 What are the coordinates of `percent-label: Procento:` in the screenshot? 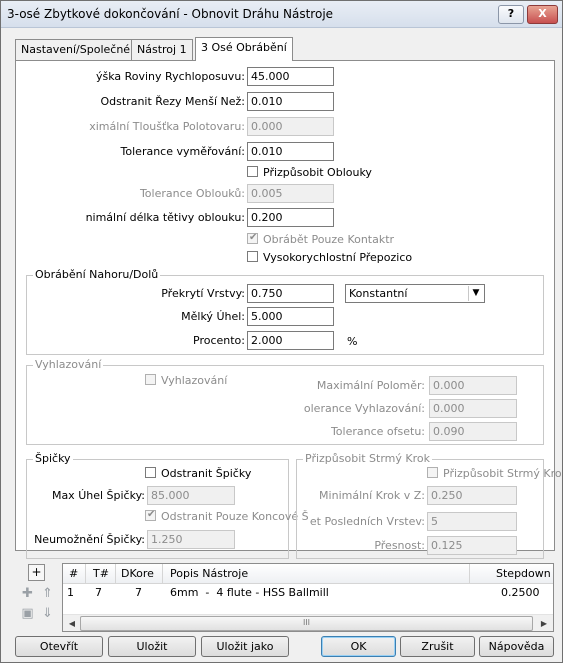 It's located at (219, 340).